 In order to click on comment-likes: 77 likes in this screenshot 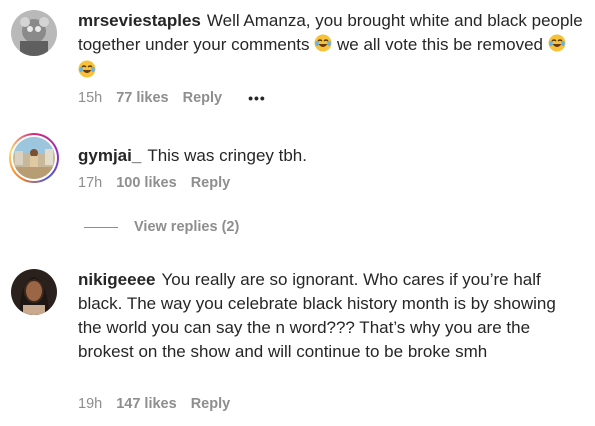, I will do `click(142, 98)`.